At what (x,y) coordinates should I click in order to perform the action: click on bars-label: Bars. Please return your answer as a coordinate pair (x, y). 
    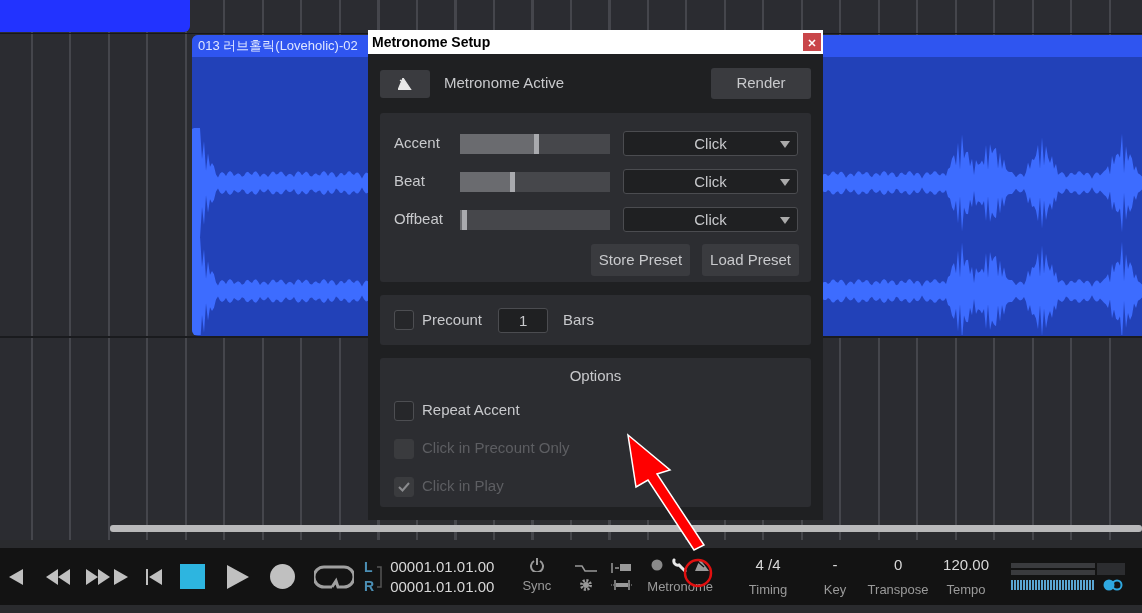
    Looking at the image, I should click on (578, 319).